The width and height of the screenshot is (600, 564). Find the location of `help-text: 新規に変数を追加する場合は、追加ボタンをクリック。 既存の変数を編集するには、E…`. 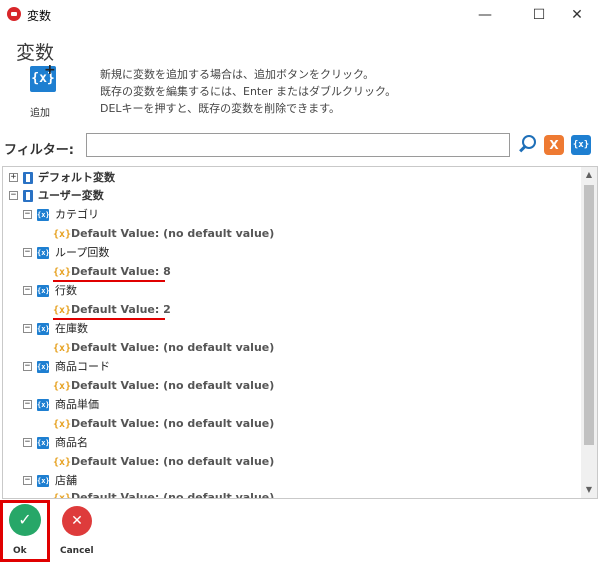

help-text: 新規に変数を追加する場合は、追加ボタンをクリック。 既存の変数を編集するには、E… is located at coordinates (248, 91).